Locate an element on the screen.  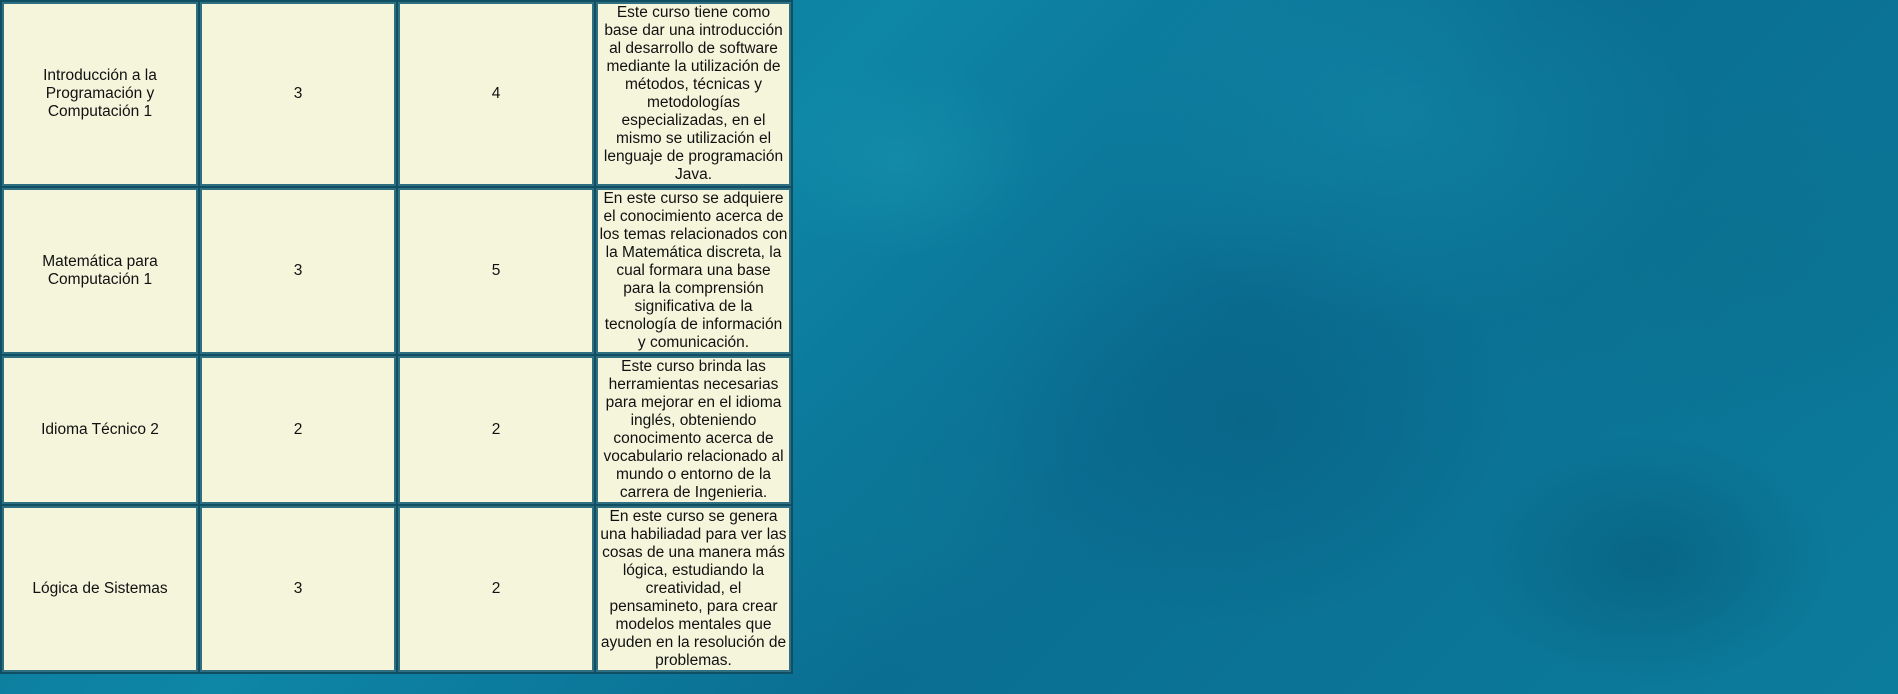
course-name-cell: Idioma Técnico 2 is located at coordinates (100, 430).